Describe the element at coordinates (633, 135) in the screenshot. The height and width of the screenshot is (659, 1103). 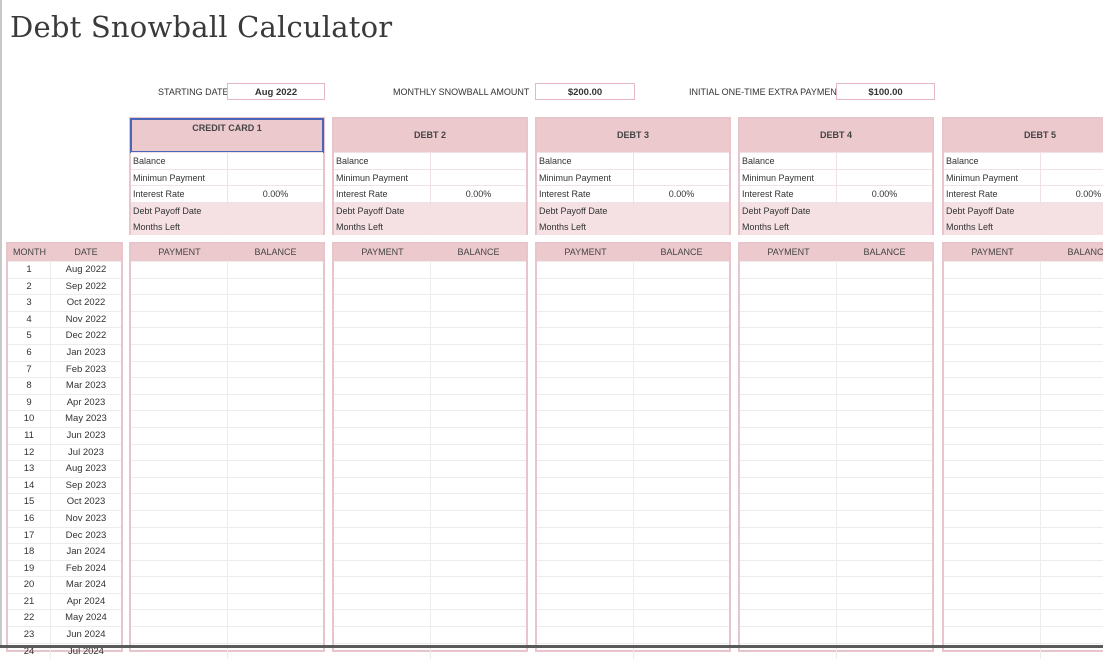
I see `debt-name-cell: DEBT 3` at that location.